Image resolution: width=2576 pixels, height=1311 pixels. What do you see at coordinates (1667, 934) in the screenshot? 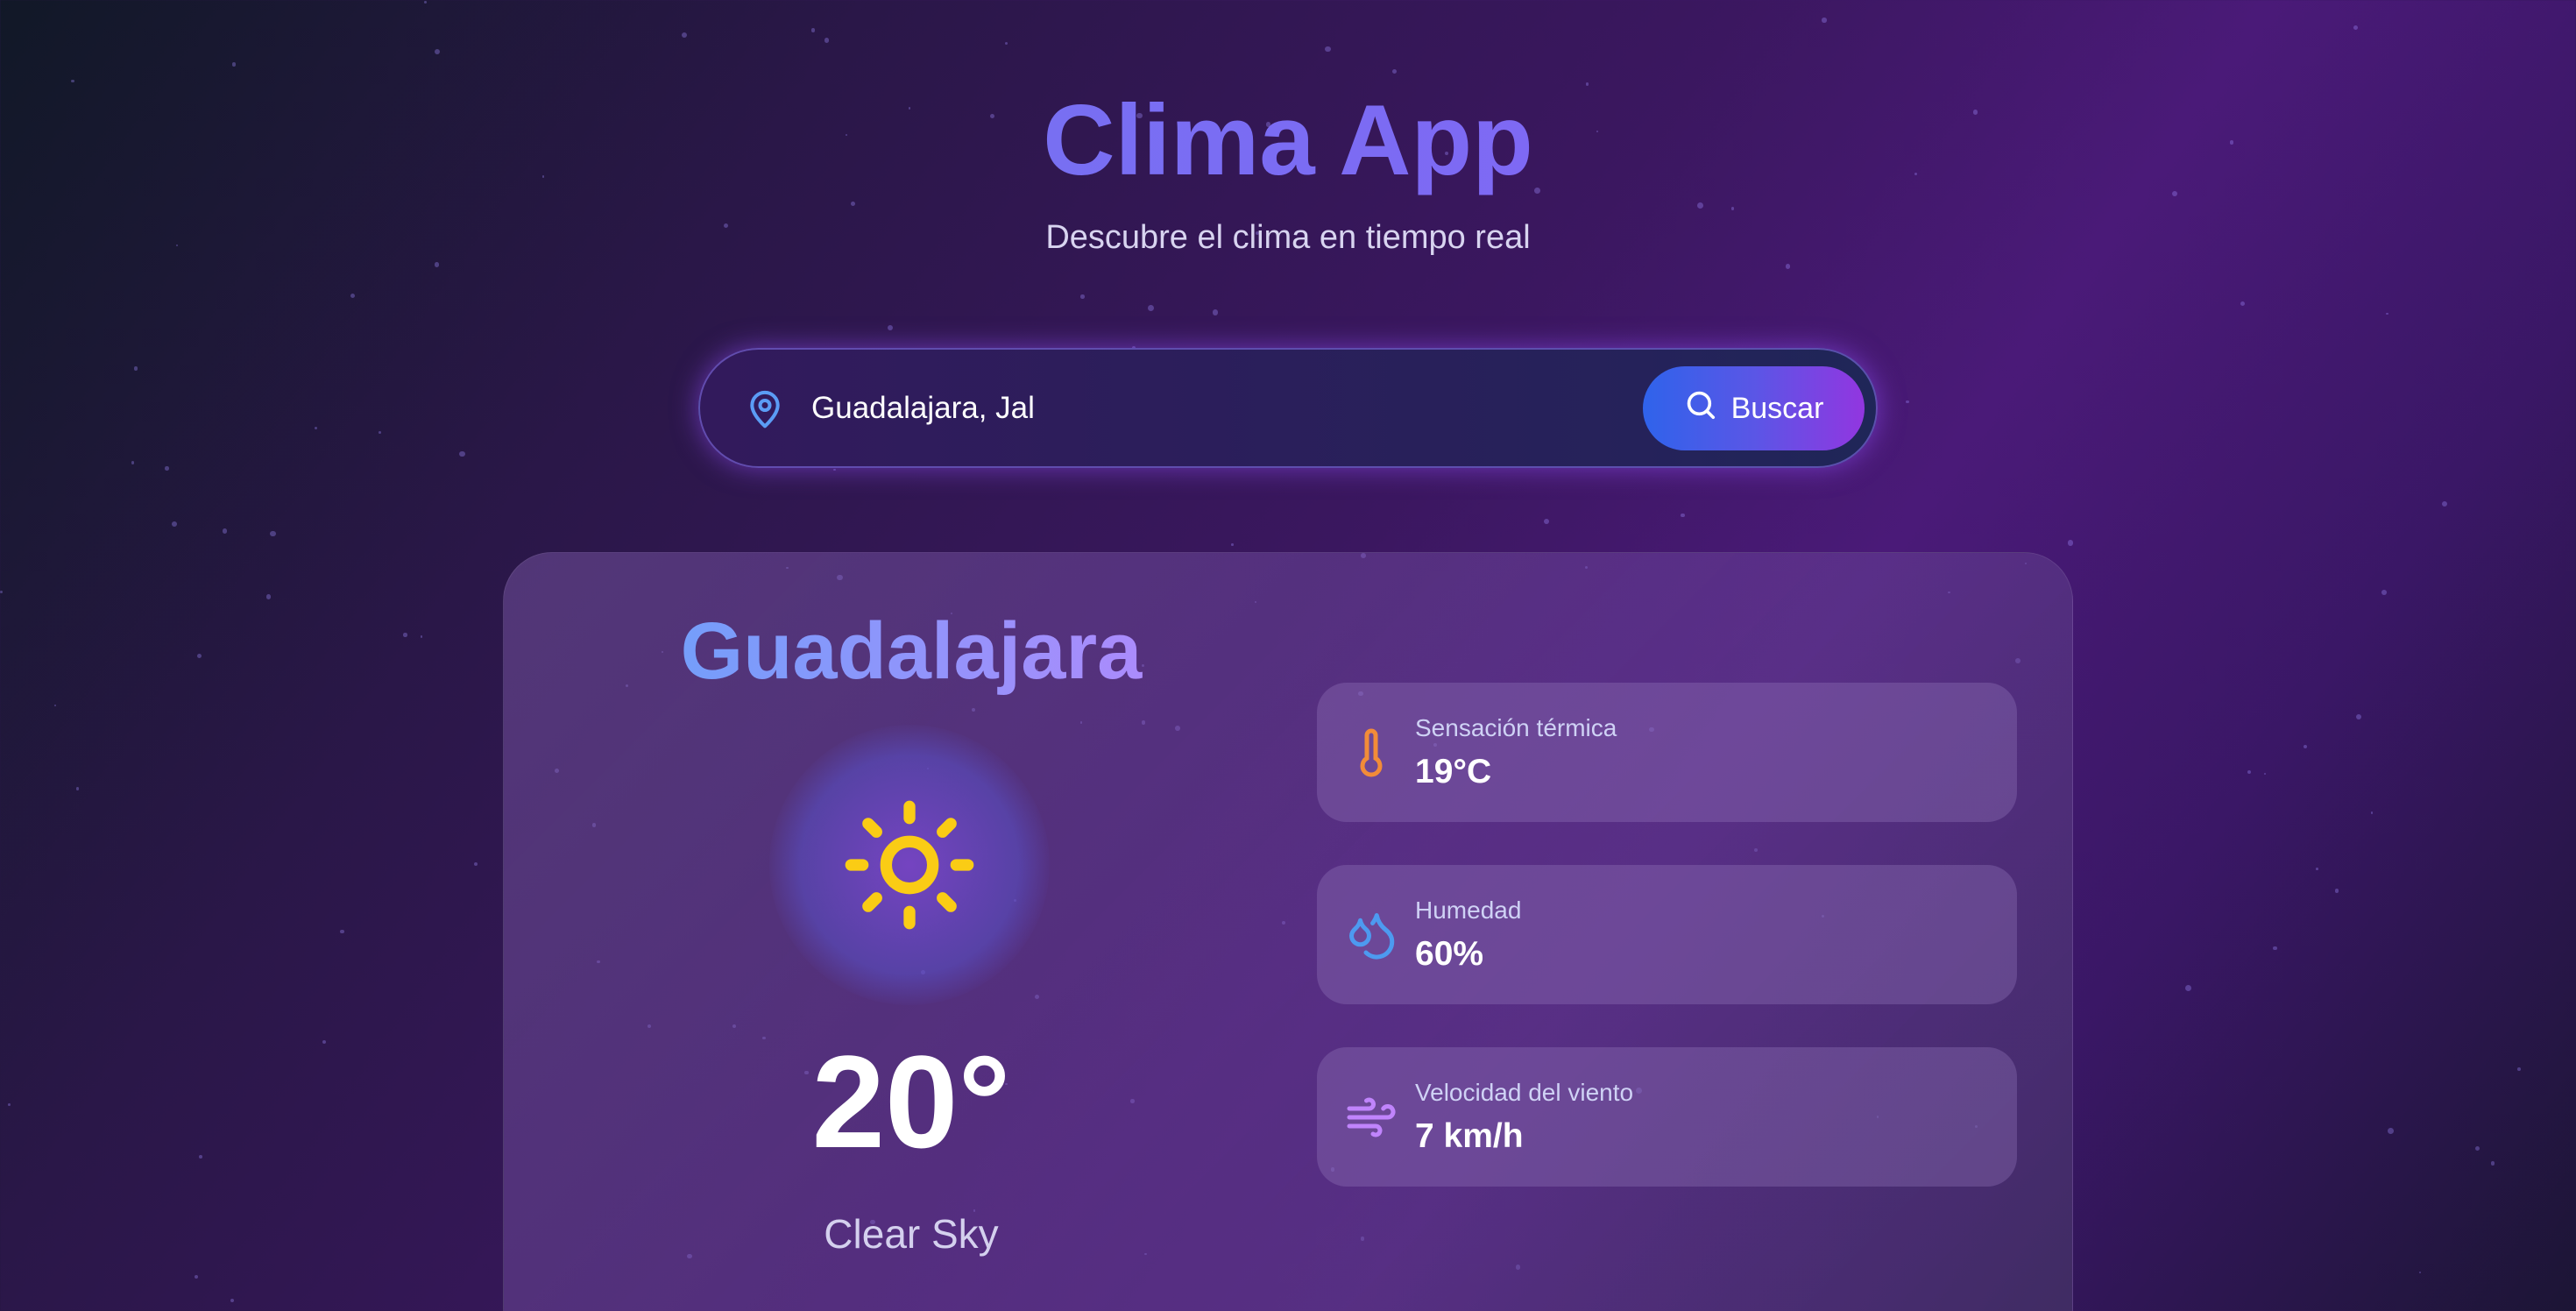
I see `stat-humidity: Humedad 60%` at bounding box center [1667, 934].